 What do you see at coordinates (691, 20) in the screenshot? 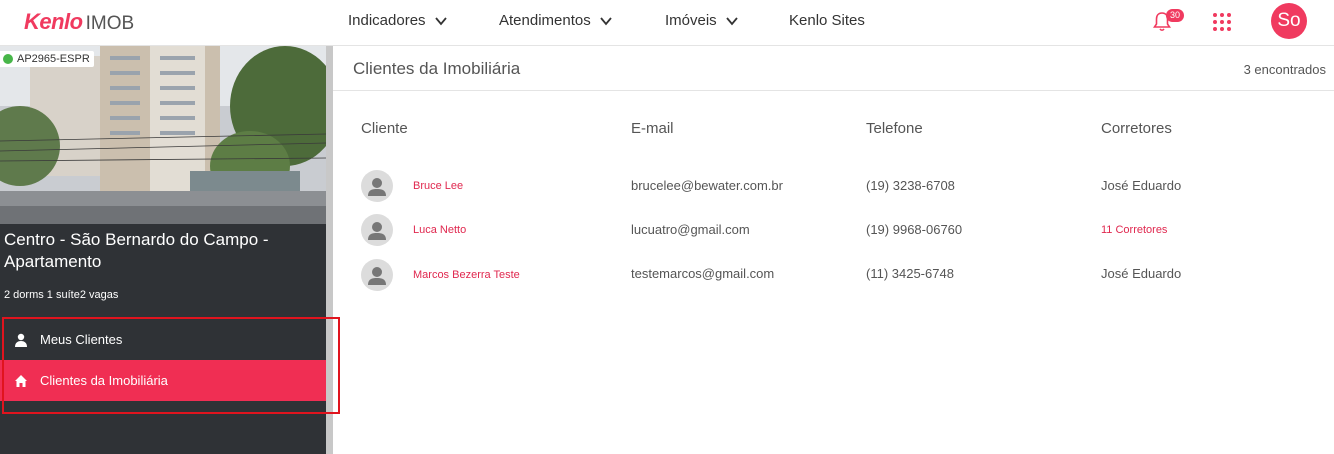
I see `nav-label: Imóveis` at bounding box center [691, 20].